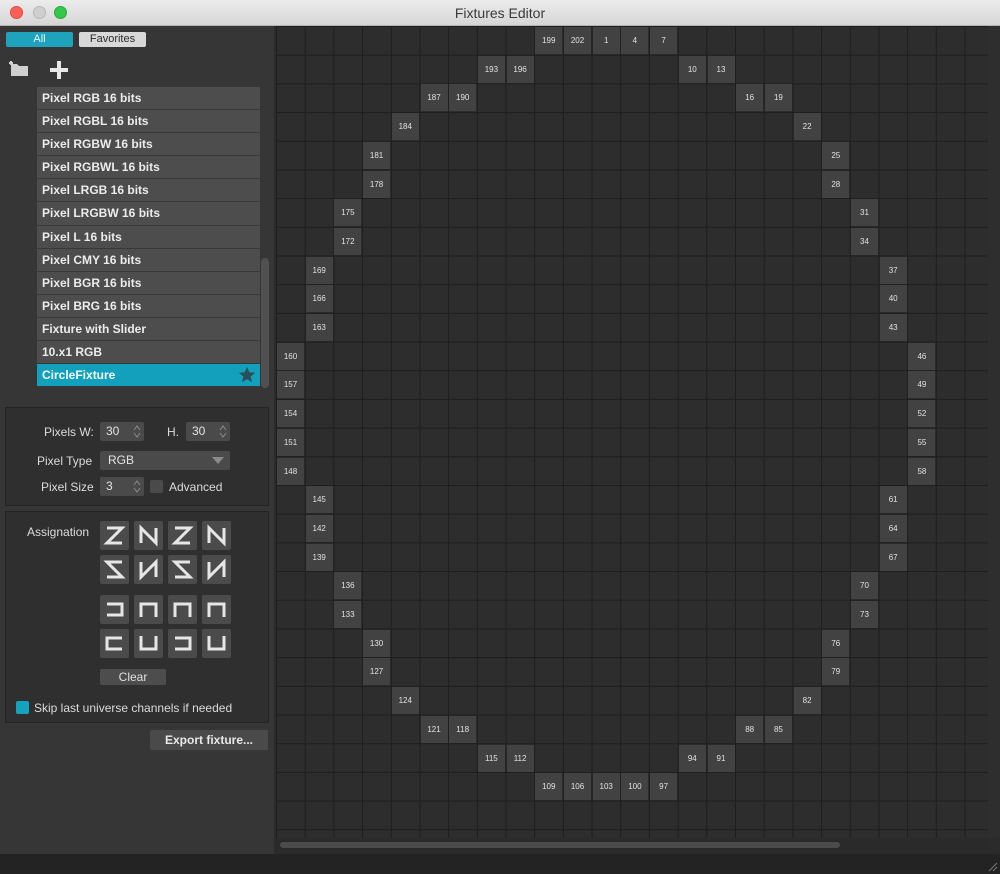 Image resolution: width=1000 pixels, height=874 pixels. What do you see at coordinates (112, 39) in the screenshot?
I see `filter-favorites-button: Favorites` at bounding box center [112, 39].